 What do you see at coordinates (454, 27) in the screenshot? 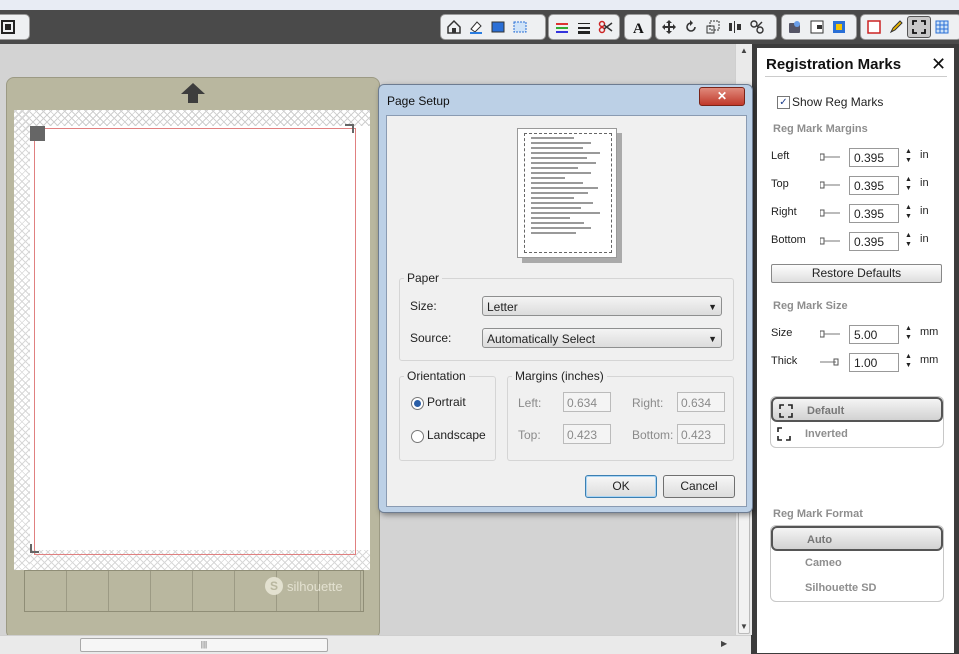
I see `page-setup-icon` at bounding box center [454, 27].